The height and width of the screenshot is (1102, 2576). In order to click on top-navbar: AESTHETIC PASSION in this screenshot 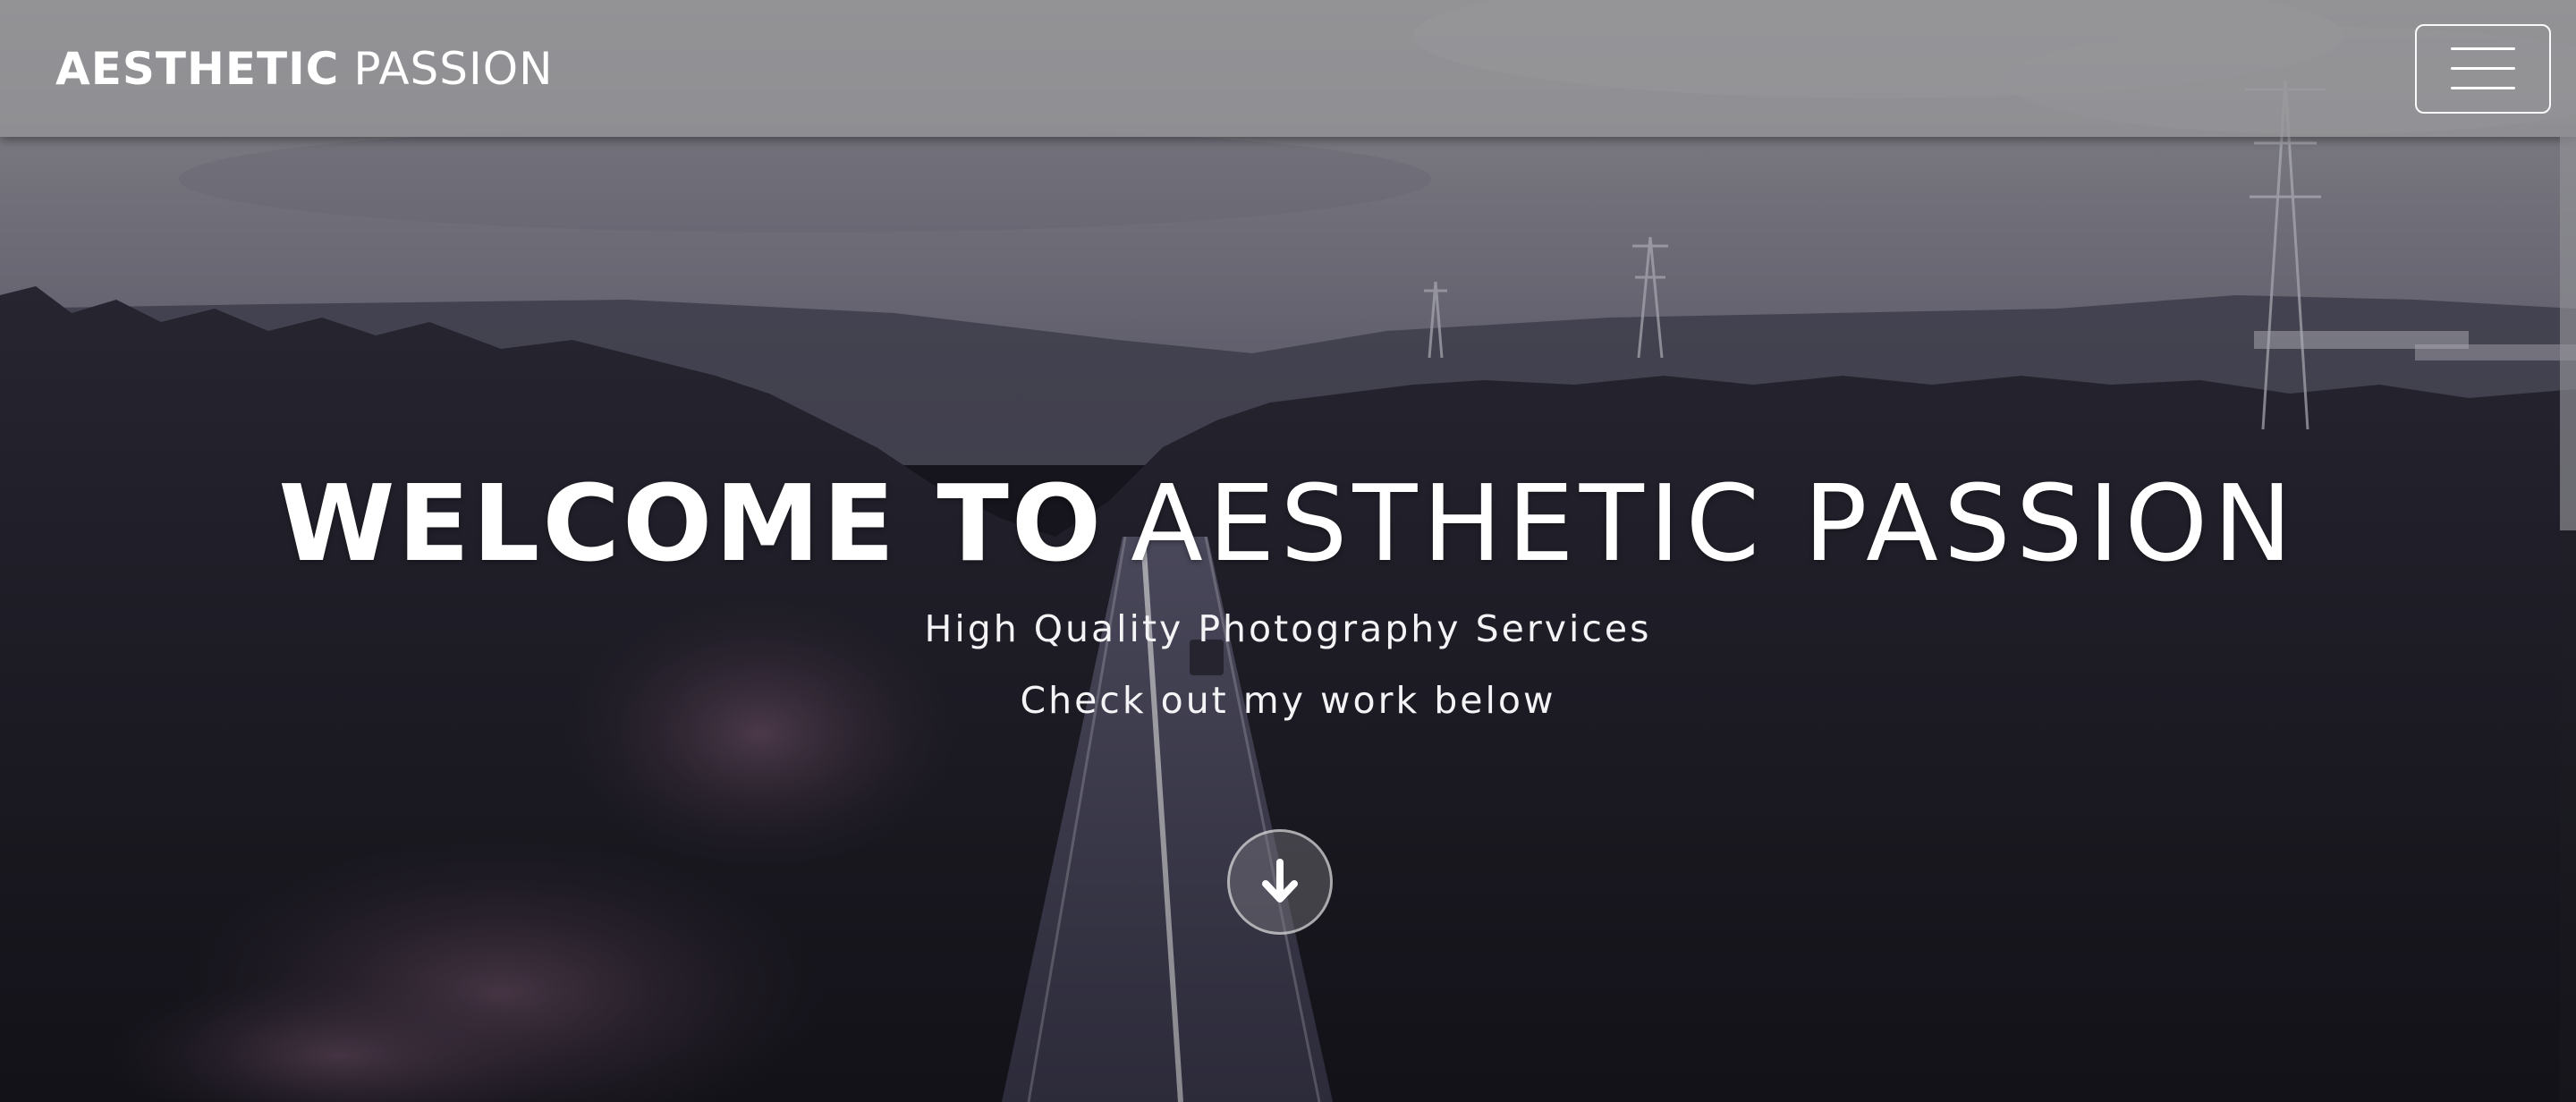, I will do `click(1288, 68)`.